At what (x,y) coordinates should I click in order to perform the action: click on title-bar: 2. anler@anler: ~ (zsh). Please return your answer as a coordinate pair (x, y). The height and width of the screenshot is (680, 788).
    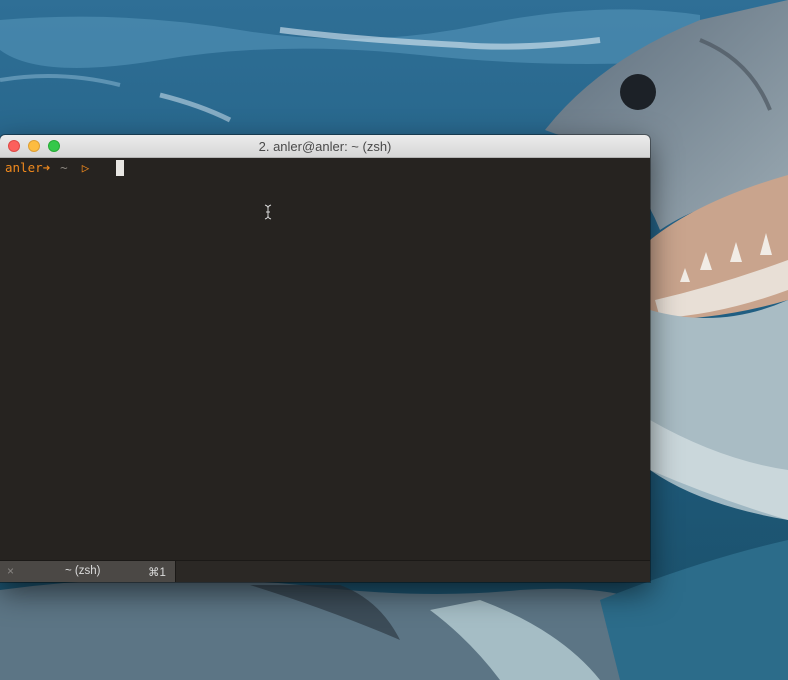
    Looking at the image, I should click on (325, 146).